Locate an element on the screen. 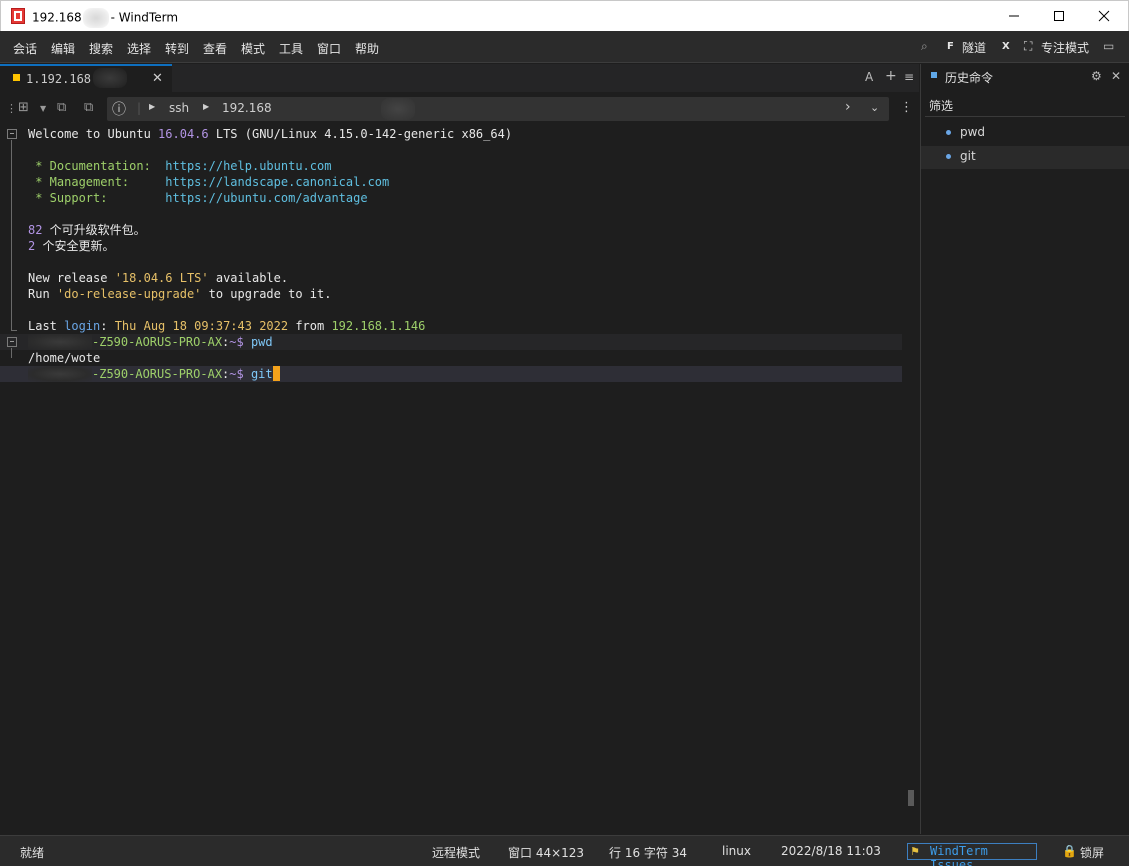 Image resolution: width=1129 pixels, height=866 pixels. terminal-line-upgrades: 82 个可升级软件包。 is located at coordinates (87, 230).